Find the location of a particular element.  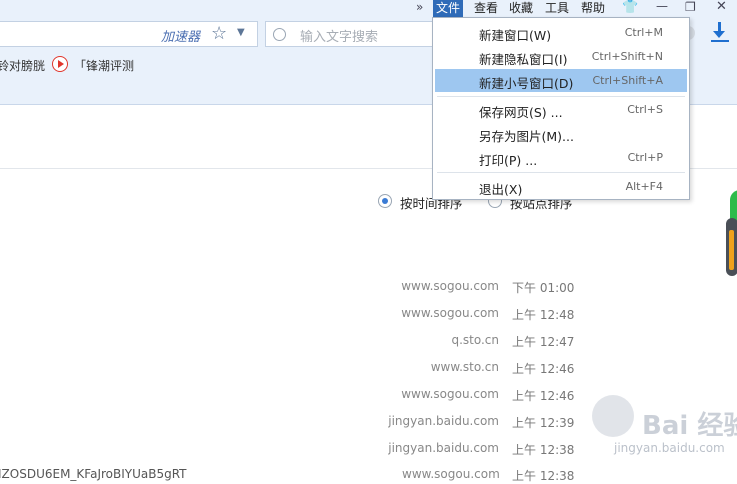

menu-item-shortcut: Ctrl+Shift+A is located at coordinates (627, 80).